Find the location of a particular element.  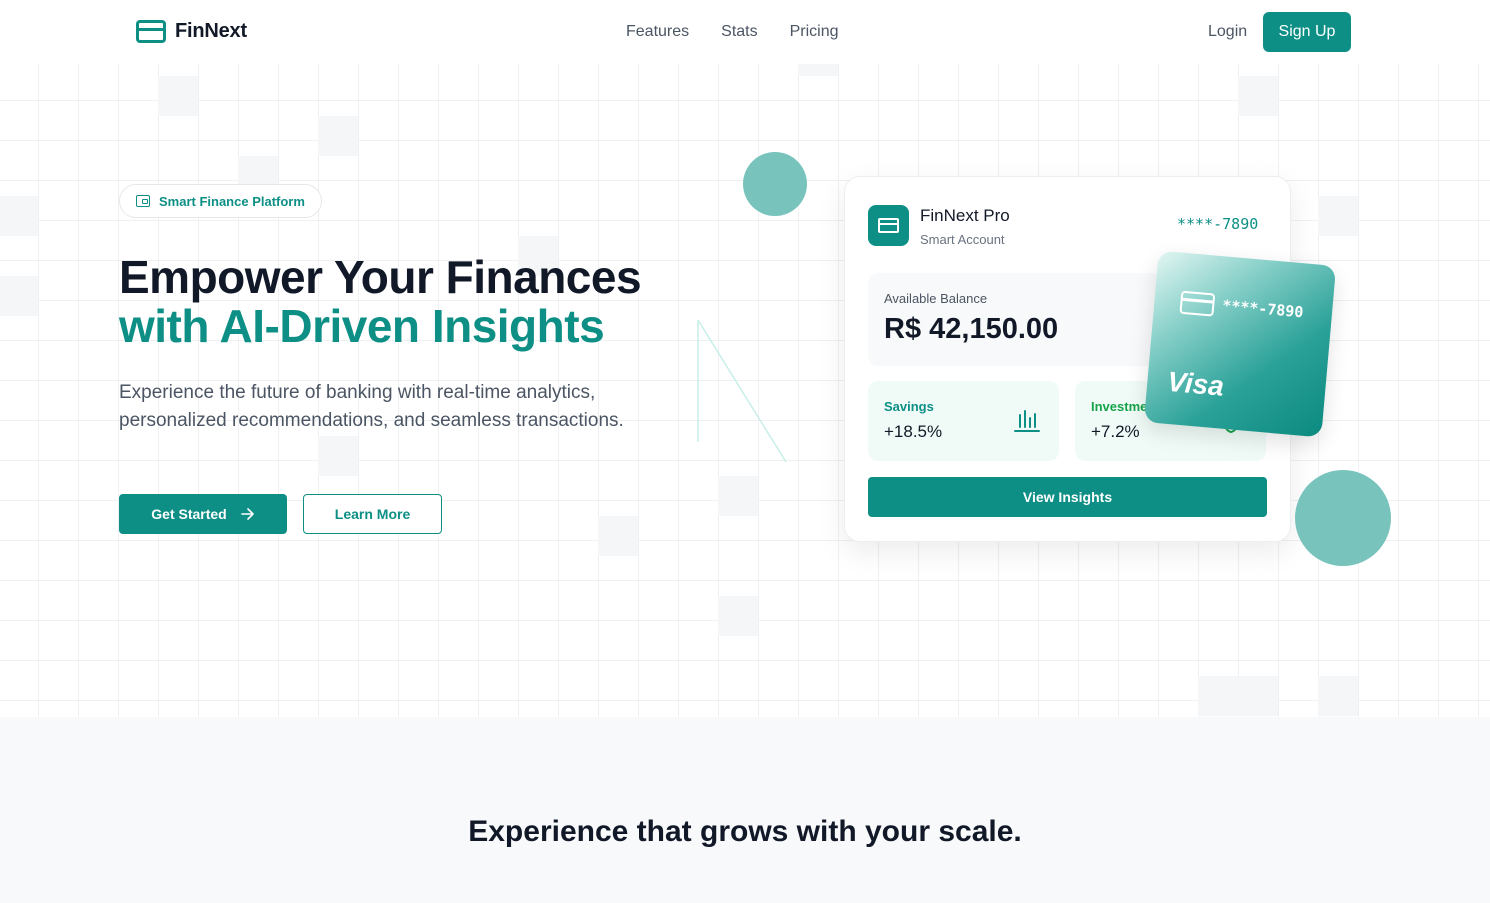

nav-links: Features Stats Pricing is located at coordinates (732, 32).